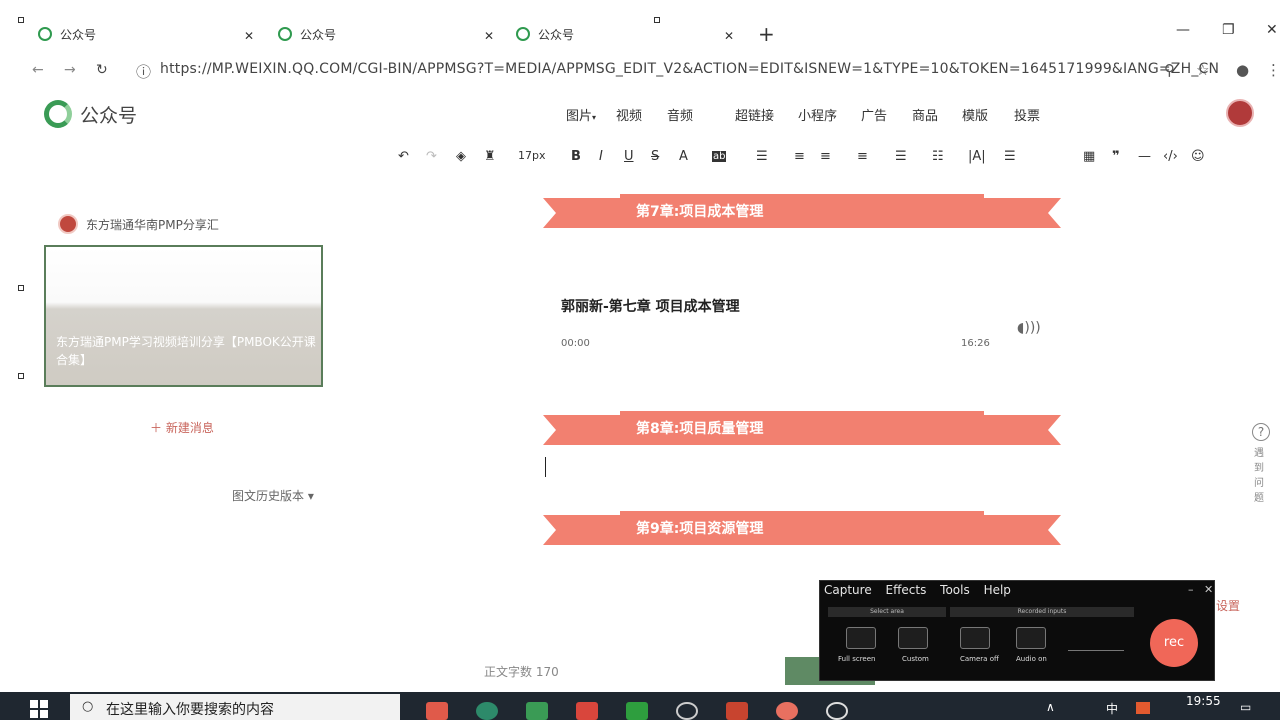  I want to click on line-spacing-icon: ☰, so click(901, 156).